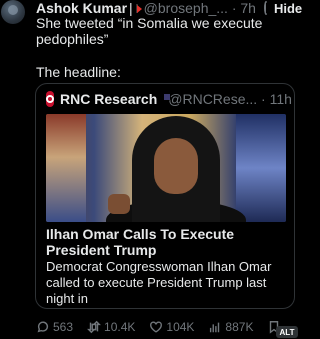  What do you see at coordinates (215, 327) in the screenshot?
I see `views-icon` at bounding box center [215, 327].